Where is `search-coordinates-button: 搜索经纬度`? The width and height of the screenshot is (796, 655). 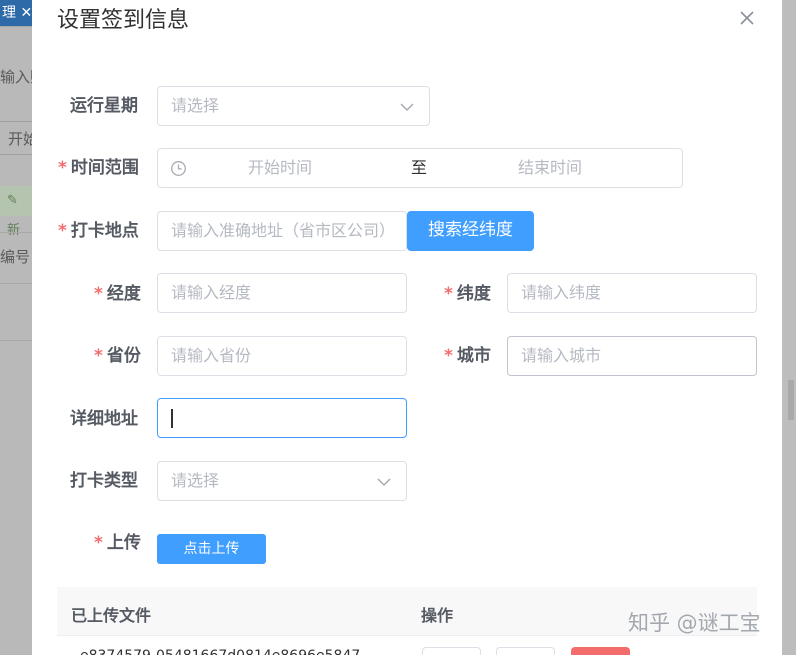 search-coordinates-button: 搜索经纬度 is located at coordinates (470, 231).